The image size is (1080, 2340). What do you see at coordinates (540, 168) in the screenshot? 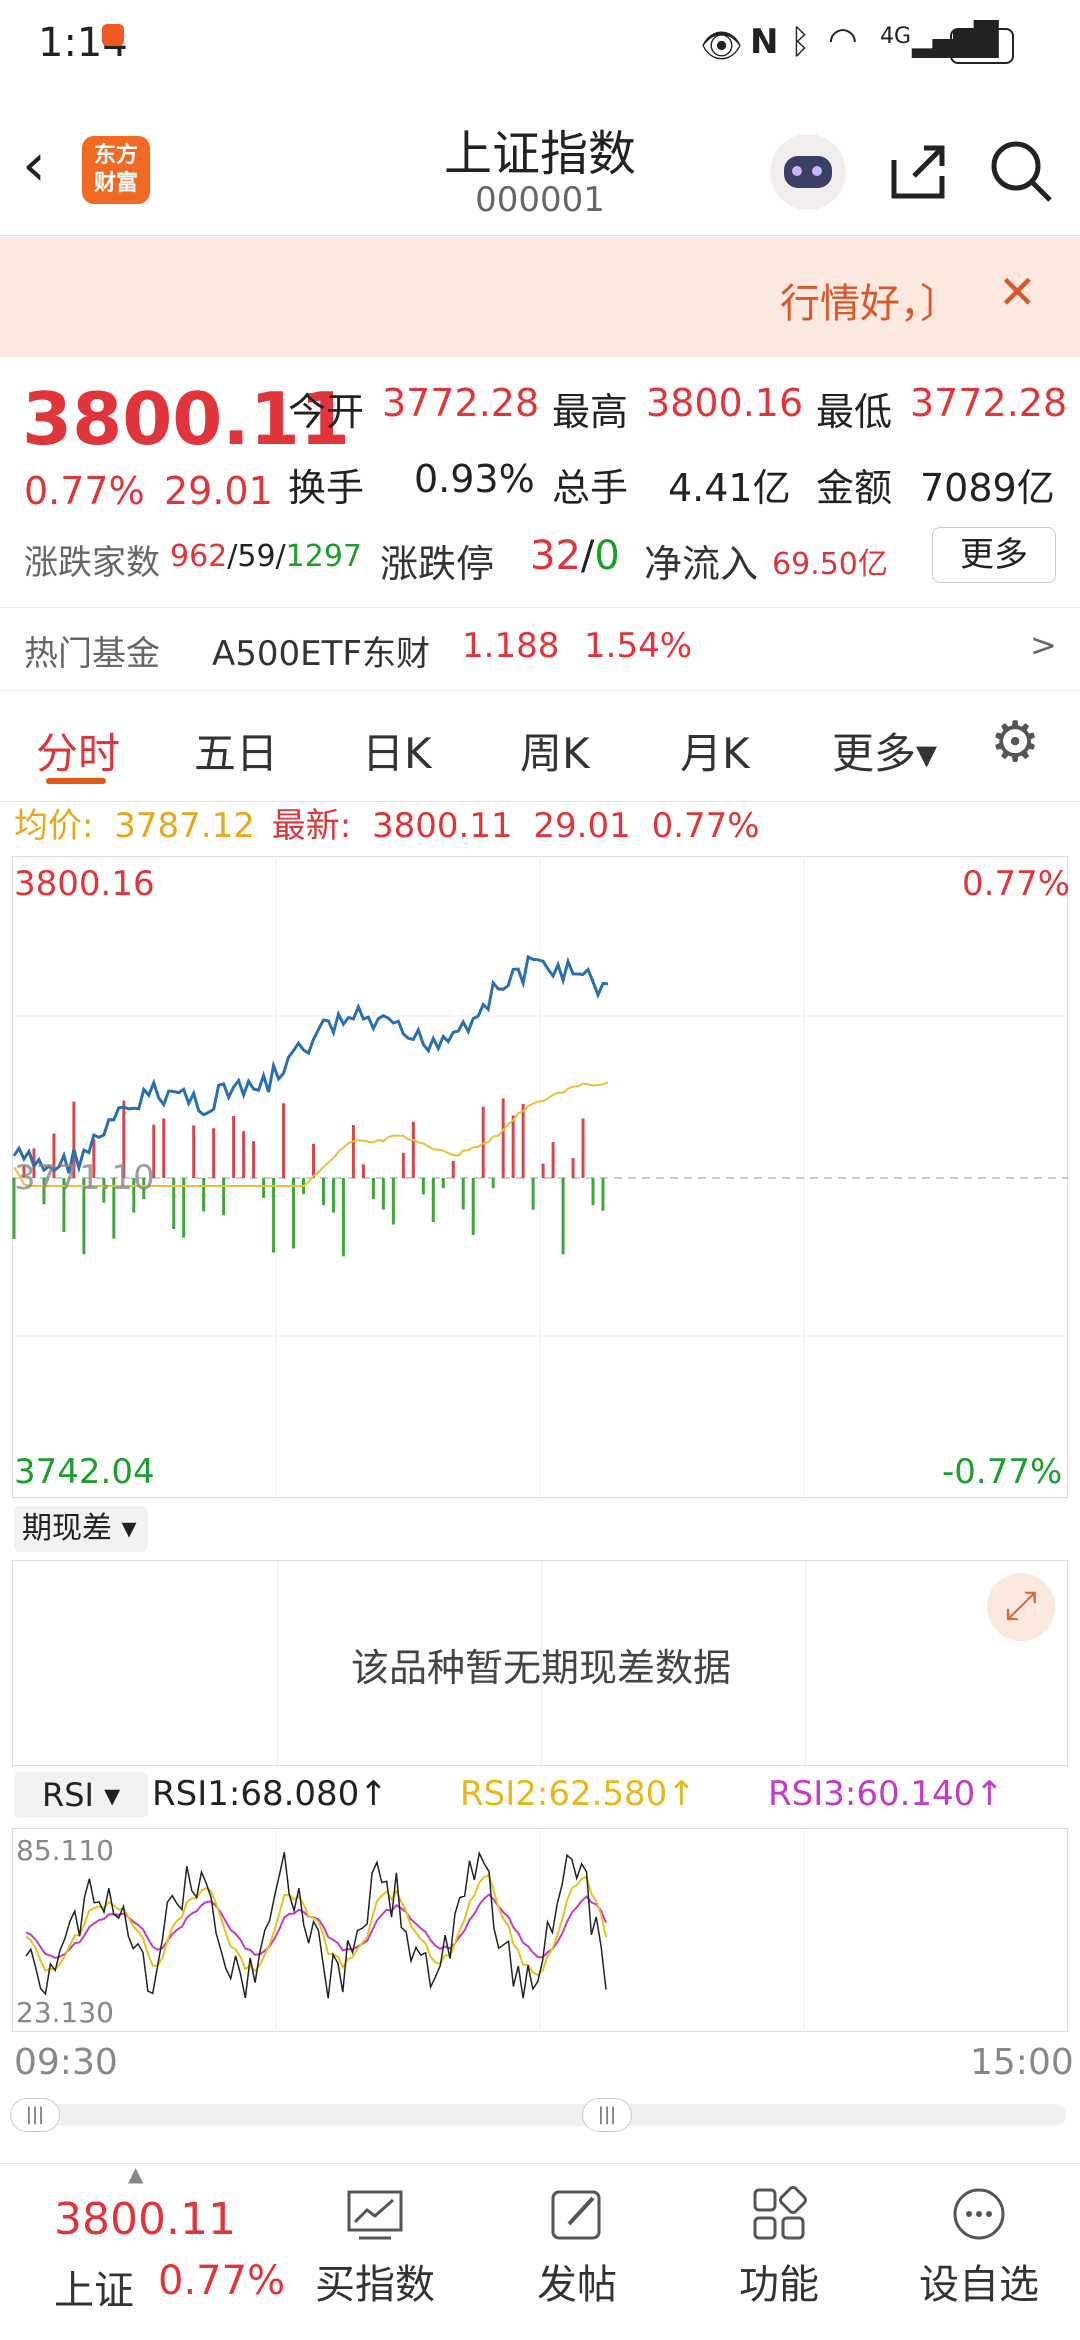
I see `top-bar: ‹ 东方 财富 上证指数 000001` at bounding box center [540, 168].